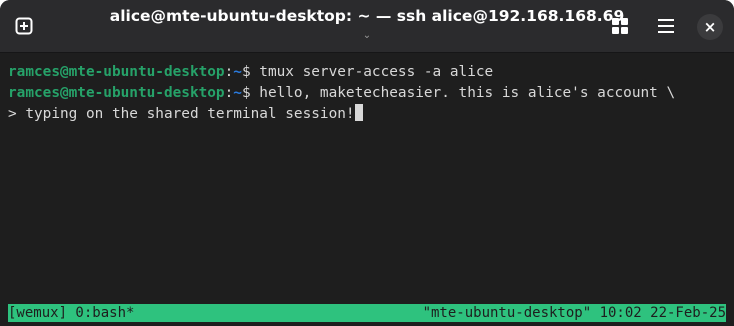  I want to click on terminal-line: > typing on the shared terminal session!, so click(185, 114).